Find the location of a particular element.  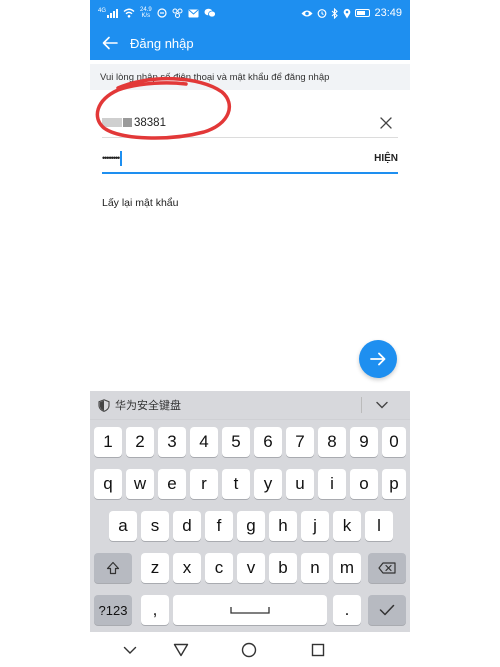

comma-key: , is located at coordinates (155, 610).